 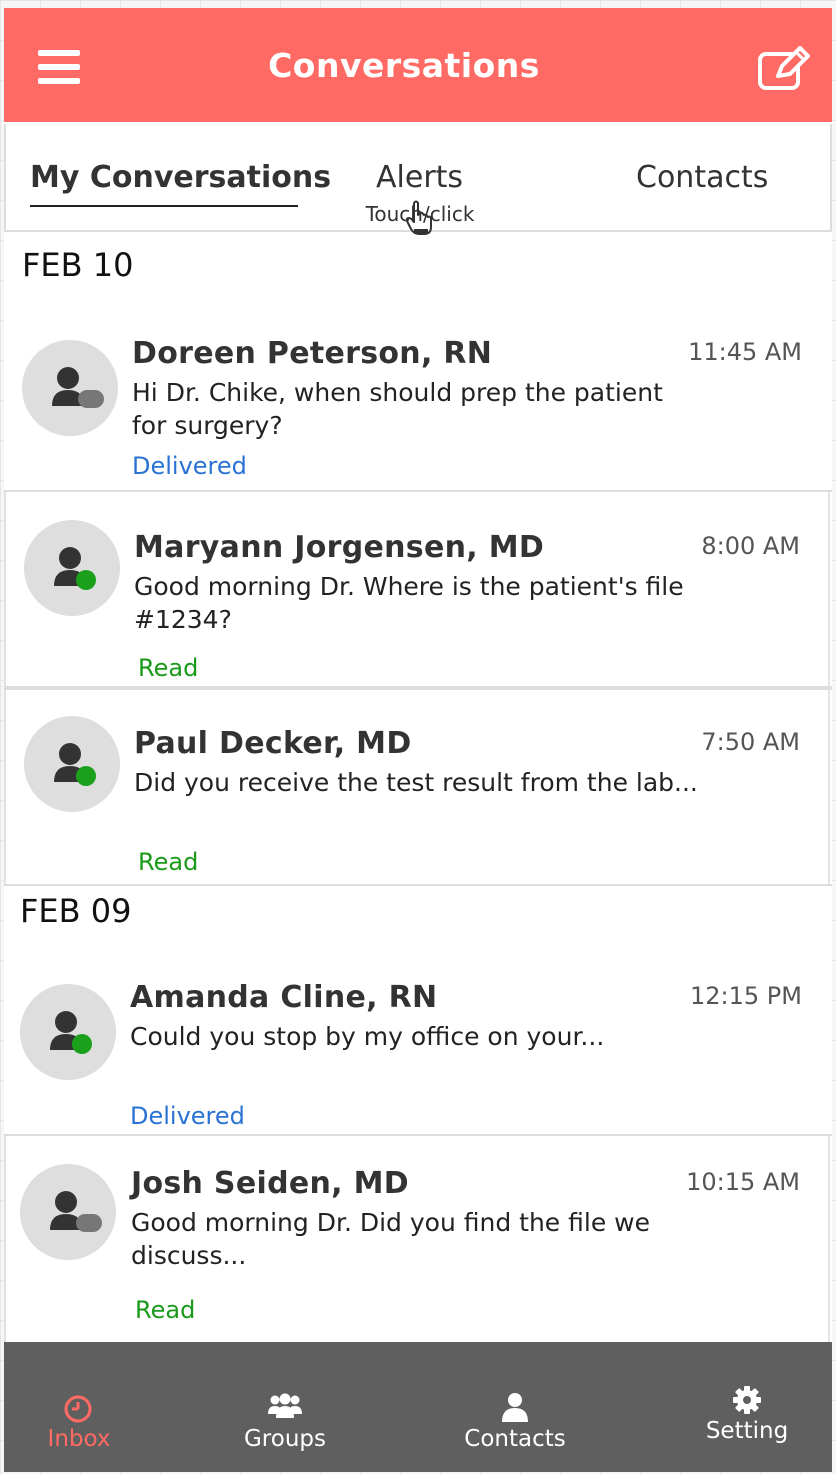 I want to click on nav-contacts: Contacts, so click(x=515, y=1407).